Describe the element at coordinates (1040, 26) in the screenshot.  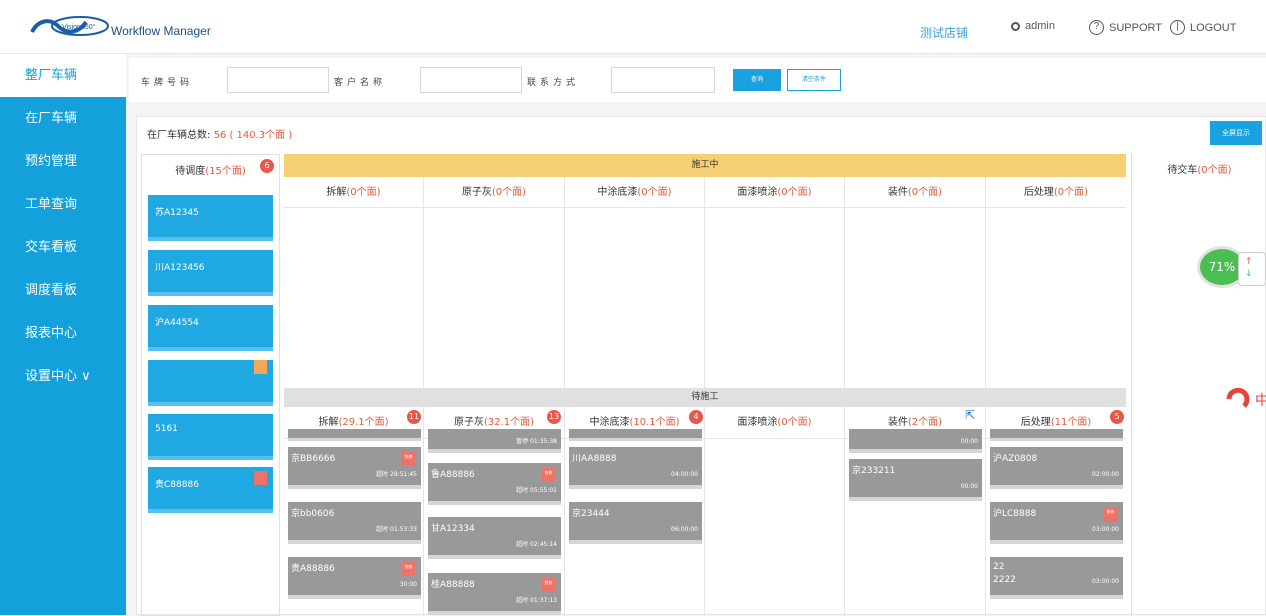
I see `user-name: admin` at that location.